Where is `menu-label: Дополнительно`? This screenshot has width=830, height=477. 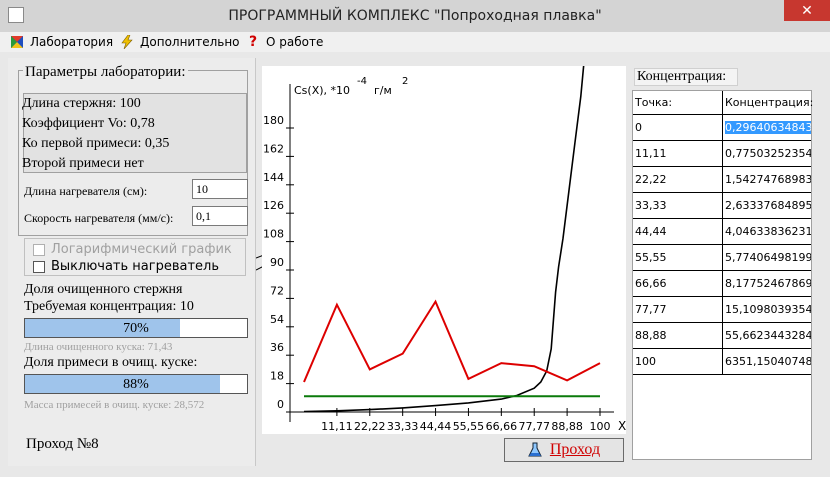
menu-label: Дополнительно is located at coordinates (190, 42).